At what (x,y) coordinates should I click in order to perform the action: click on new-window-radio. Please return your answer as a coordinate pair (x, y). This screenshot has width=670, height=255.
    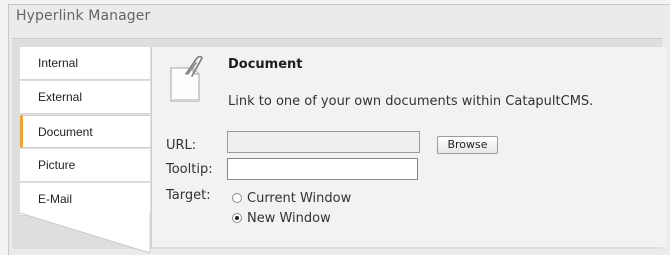
    Looking at the image, I should click on (237, 218).